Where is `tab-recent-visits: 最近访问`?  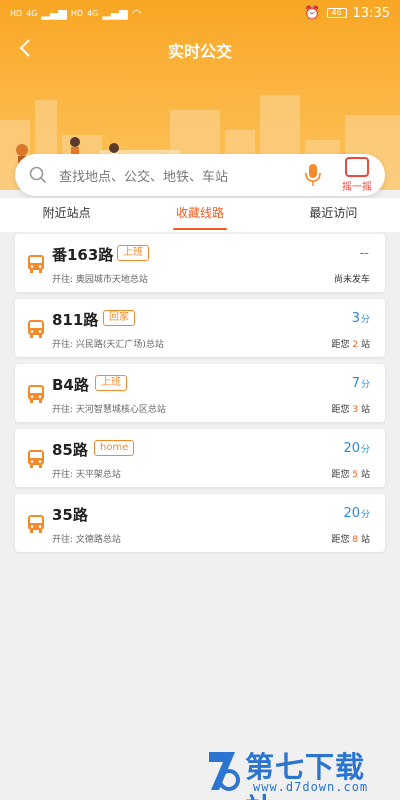
tab-recent-visits: 最近访问 is located at coordinates (333, 215).